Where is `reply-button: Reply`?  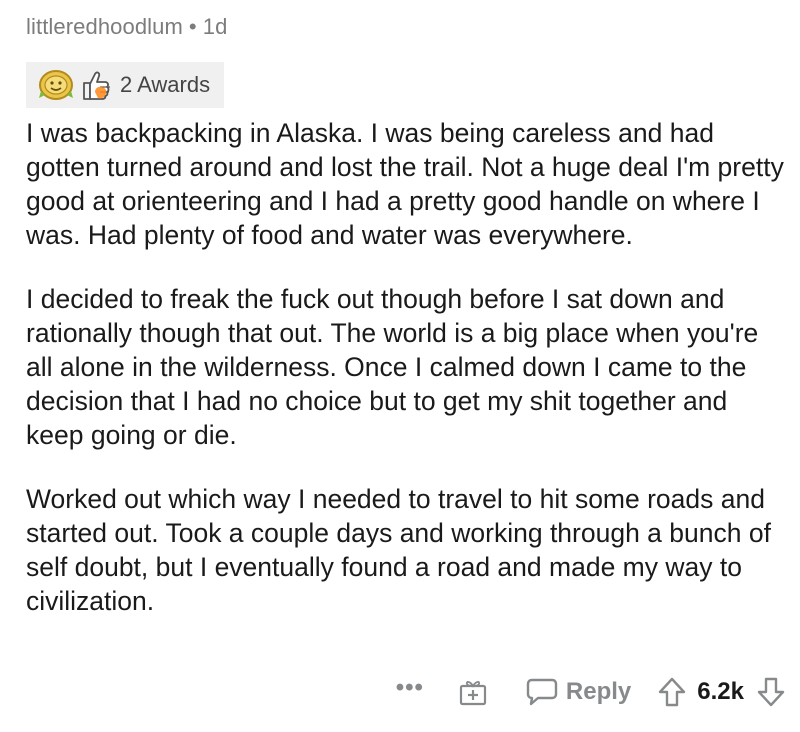
reply-button: Reply is located at coordinates (578, 692).